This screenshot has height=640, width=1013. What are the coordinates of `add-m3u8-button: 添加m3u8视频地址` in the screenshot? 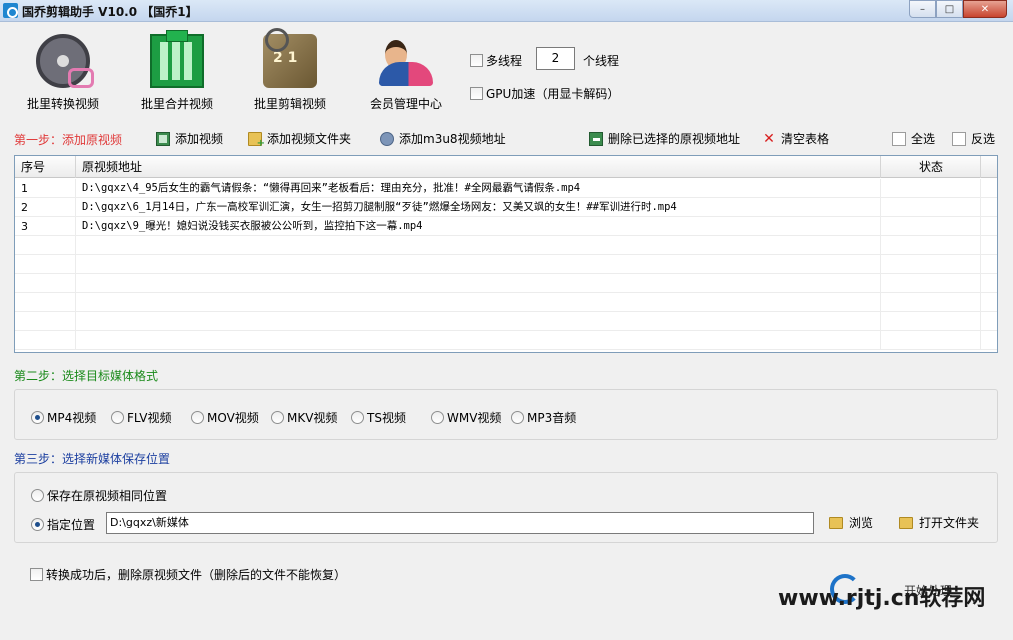 It's located at (443, 138).